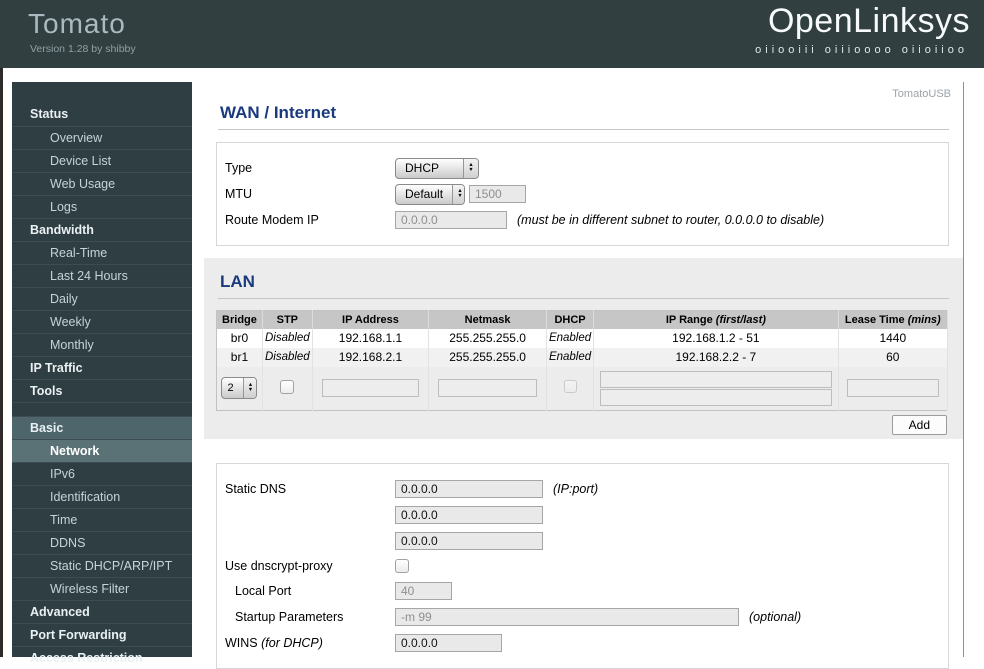 This screenshot has width=984, height=669. I want to click on col-lease-time: Lease Time (mins), so click(893, 319).